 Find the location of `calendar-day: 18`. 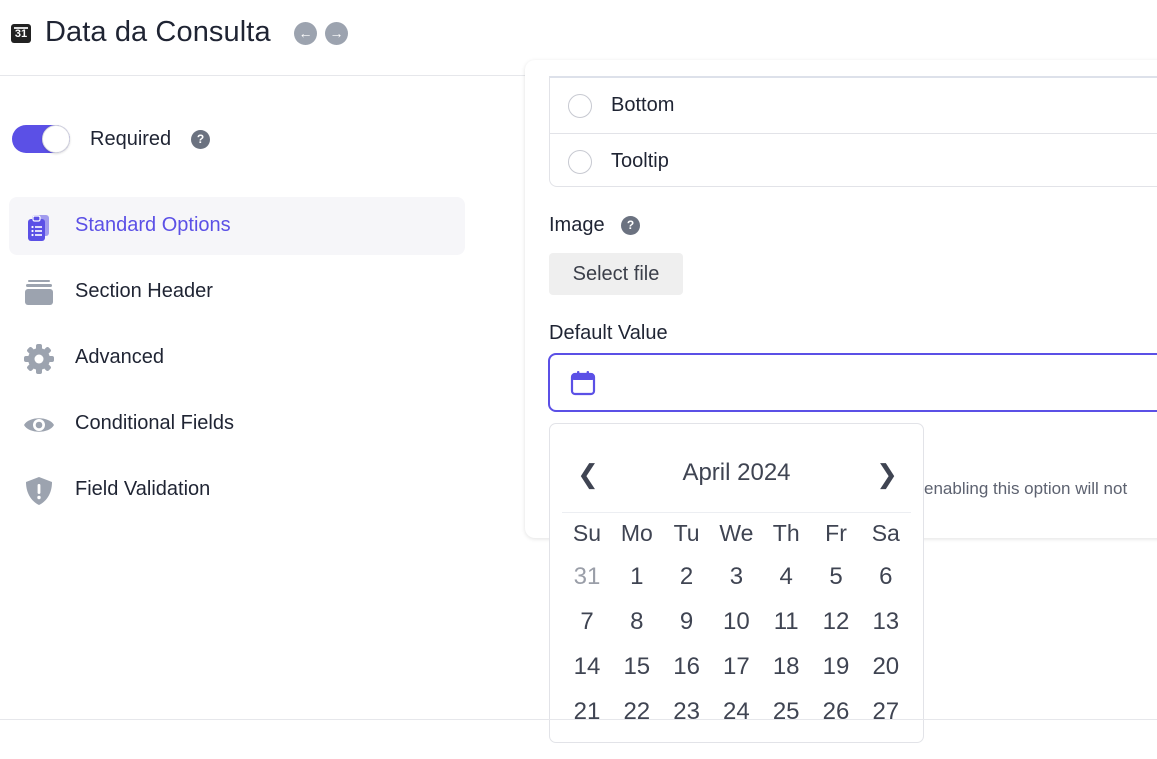

calendar-day: 18 is located at coordinates (786, 667).